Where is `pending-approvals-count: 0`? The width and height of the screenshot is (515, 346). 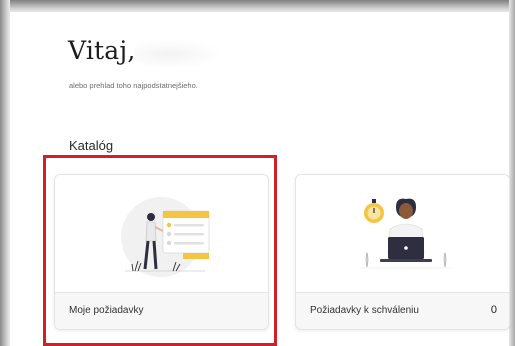 pending-approvals-count: 0 is located at coordinates (493, 310).